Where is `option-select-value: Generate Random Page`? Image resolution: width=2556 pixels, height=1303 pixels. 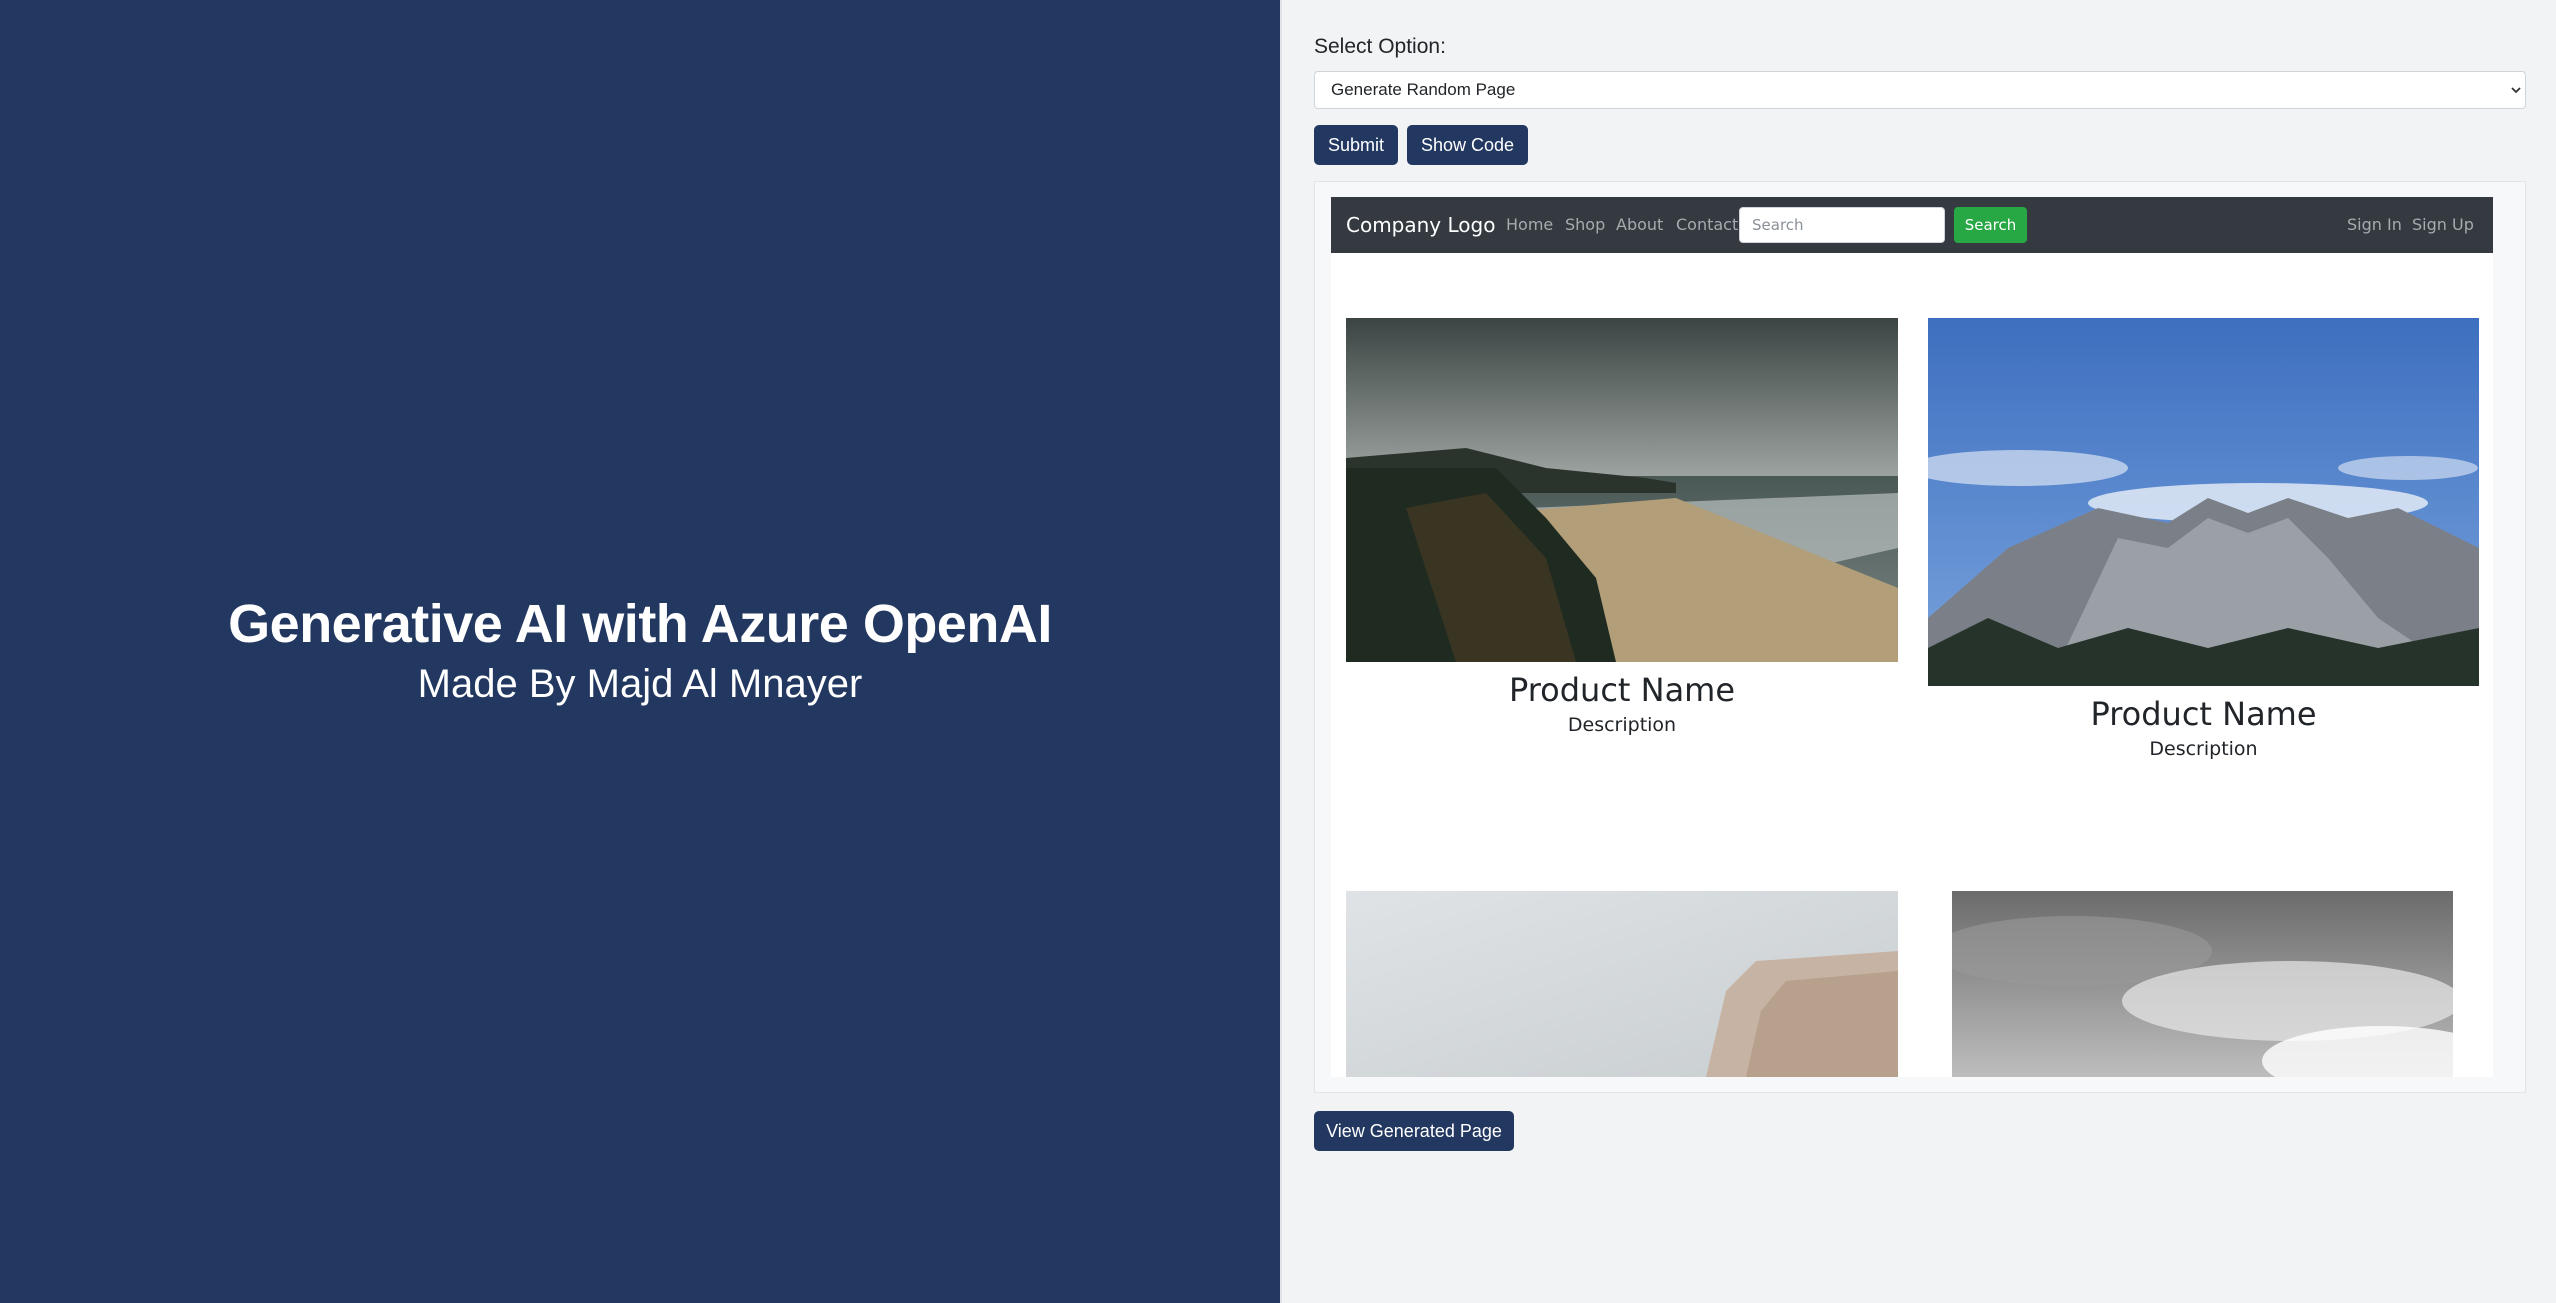
option-select-value: Generate Random Page is located at coordinates (1423, 89).